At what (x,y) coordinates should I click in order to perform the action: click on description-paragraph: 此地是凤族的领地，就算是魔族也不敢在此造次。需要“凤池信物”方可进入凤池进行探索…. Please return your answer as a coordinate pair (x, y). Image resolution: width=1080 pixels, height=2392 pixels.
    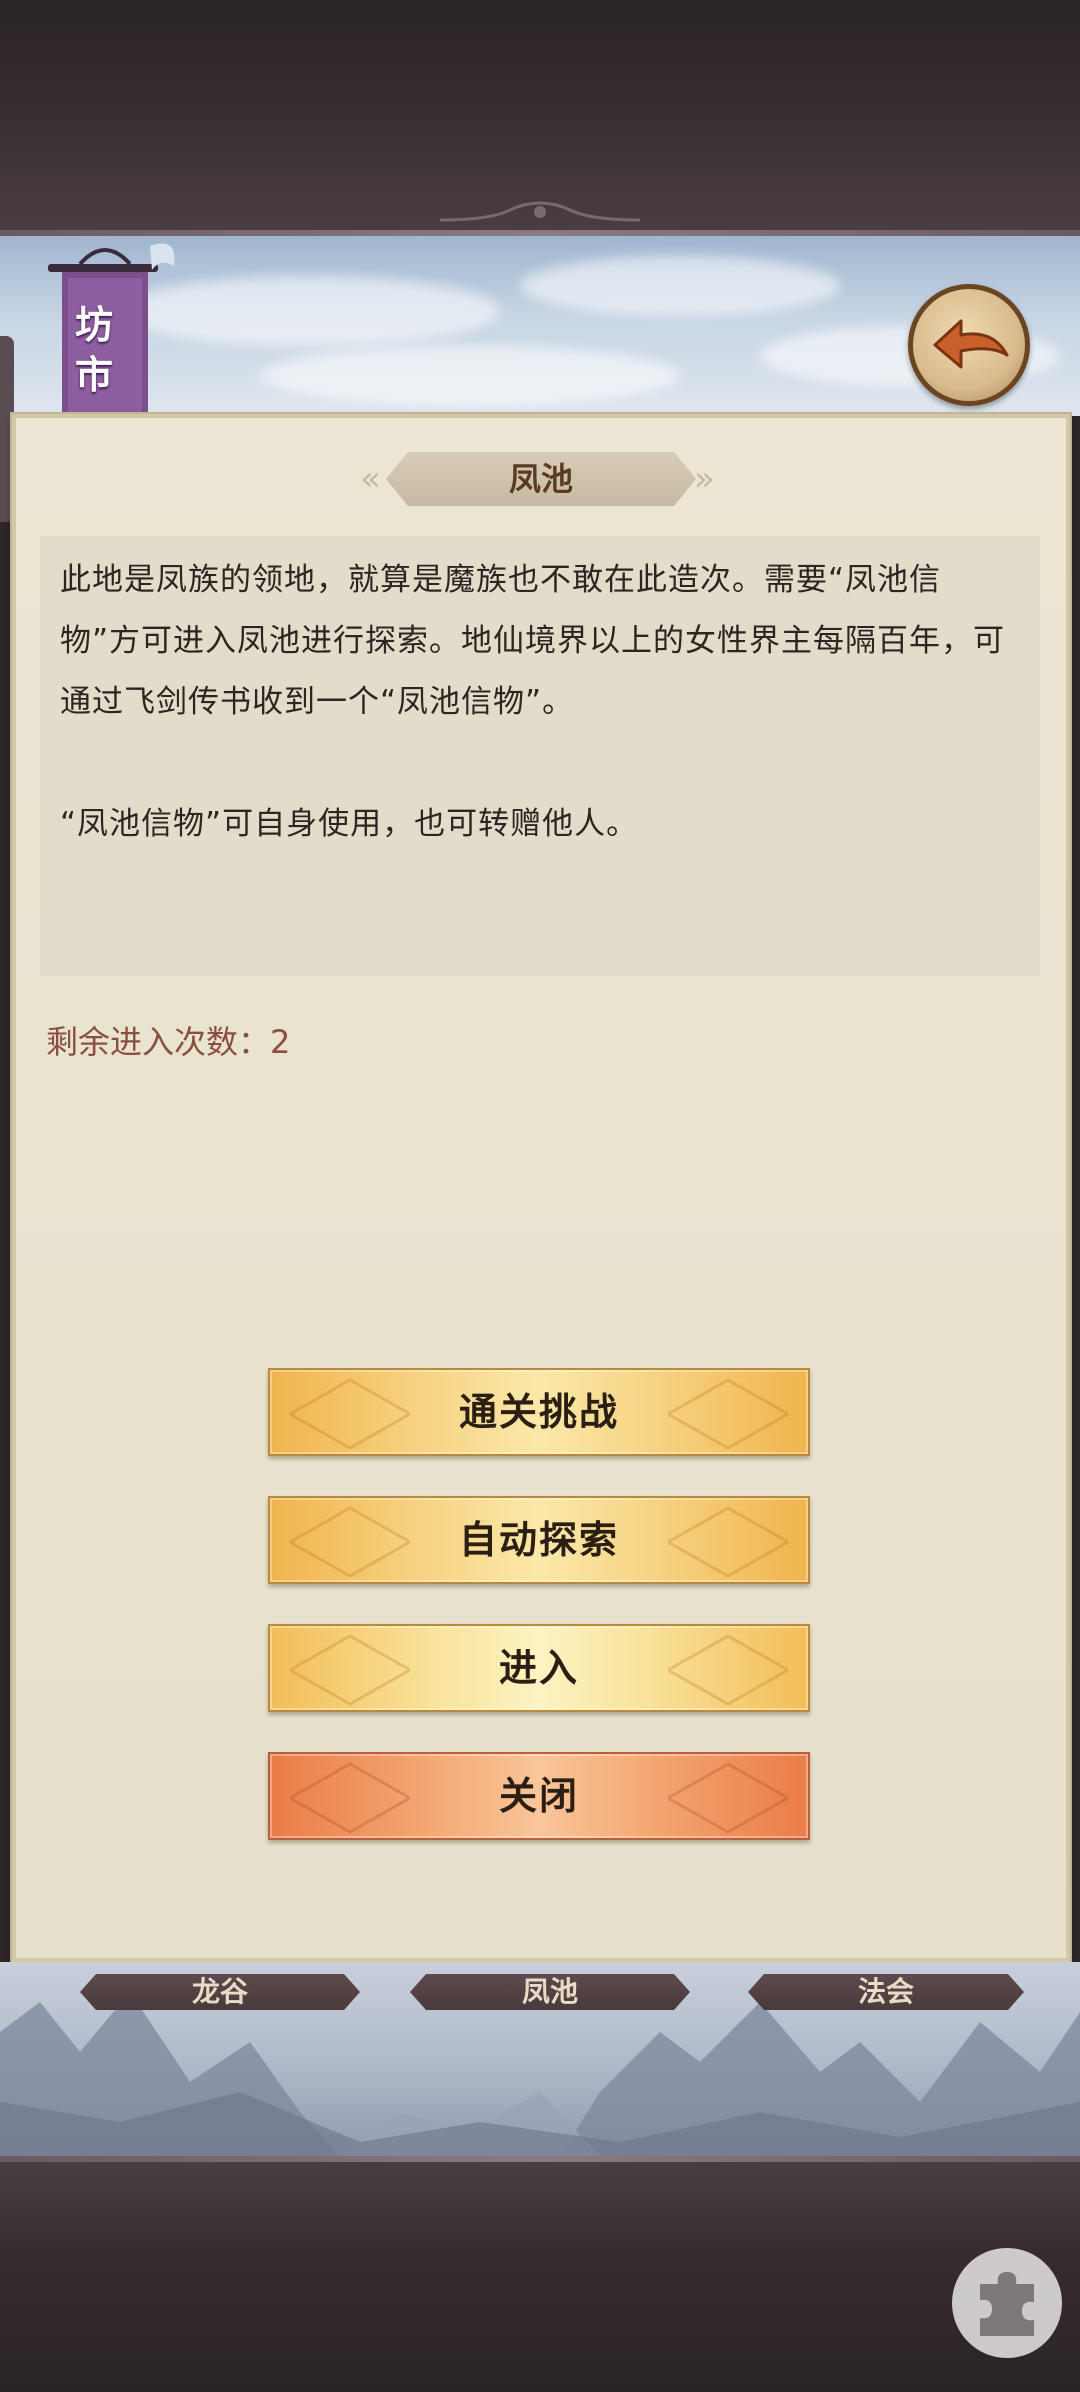
    Looking at the image, I should click on (533, 641).